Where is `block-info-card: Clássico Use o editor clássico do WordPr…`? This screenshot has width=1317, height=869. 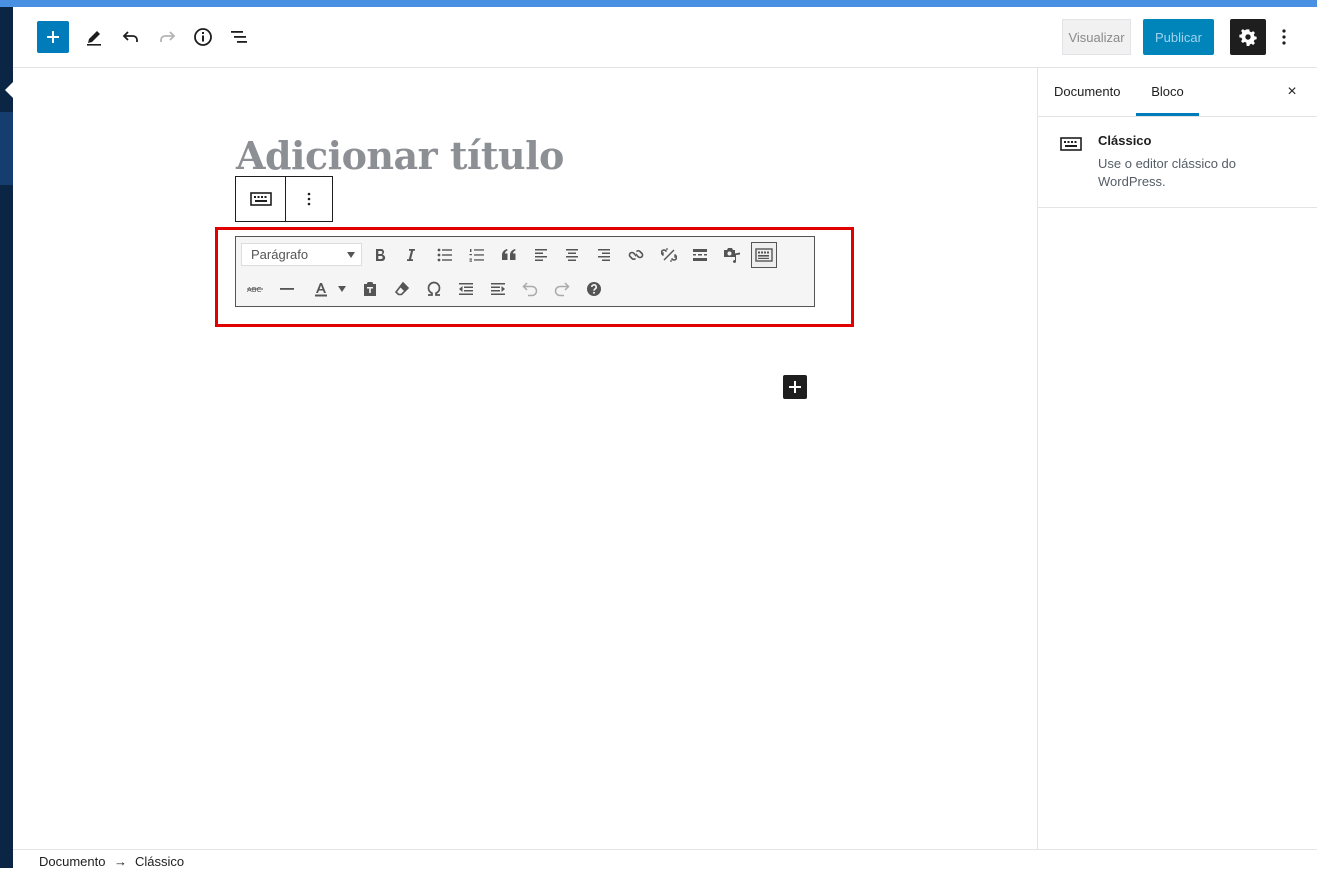
block-info-card: Clássico Use o editor clássico do WordPr… is located at coordinates (1177, 162).